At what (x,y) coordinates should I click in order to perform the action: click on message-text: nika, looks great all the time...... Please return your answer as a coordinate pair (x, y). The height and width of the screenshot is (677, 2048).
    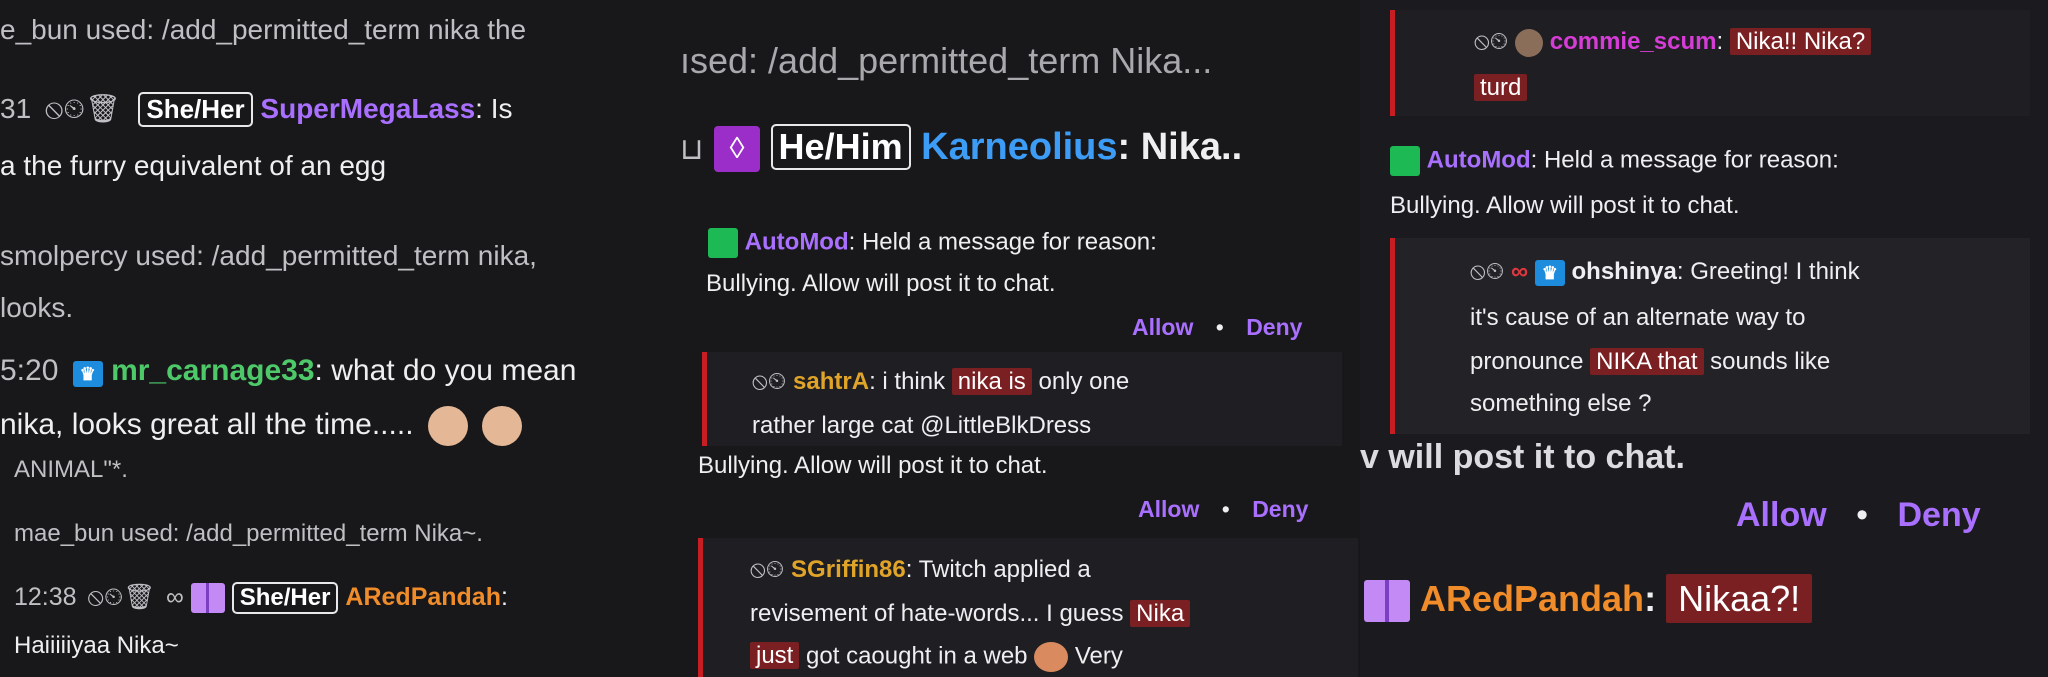
    Looking at the image, I should click on (207, 424).